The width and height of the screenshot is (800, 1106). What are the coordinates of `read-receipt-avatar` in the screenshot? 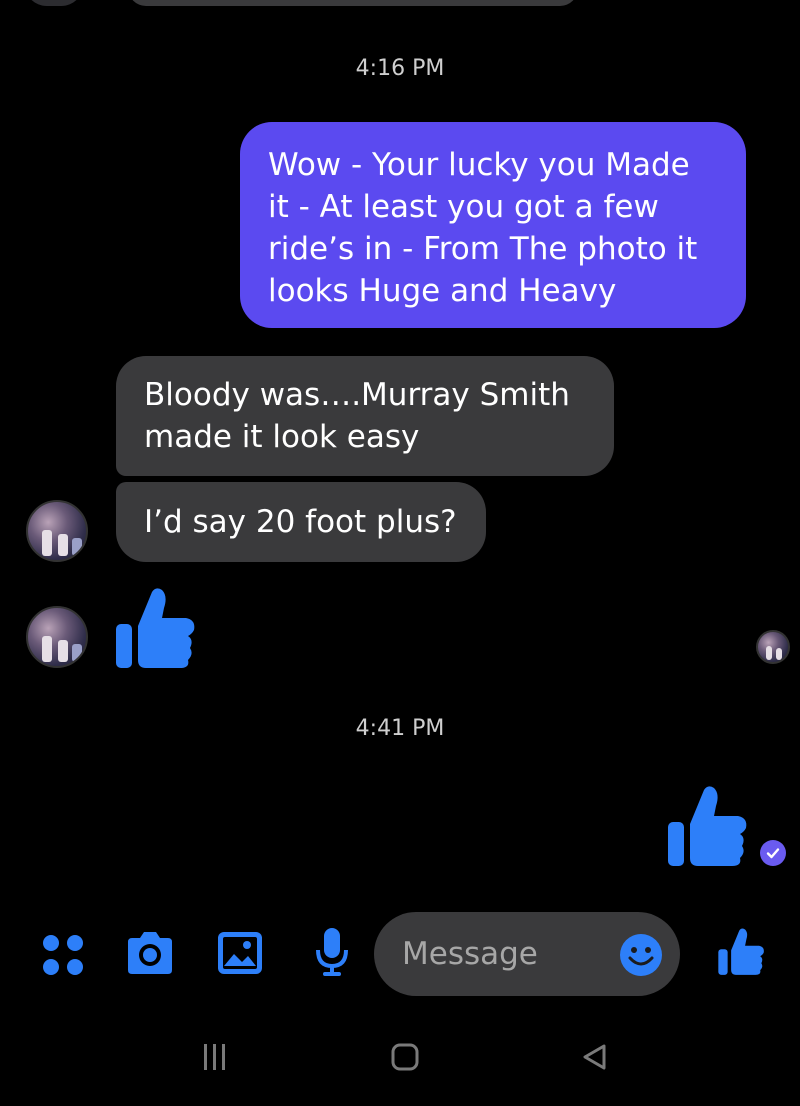 It's located at (773, 647).